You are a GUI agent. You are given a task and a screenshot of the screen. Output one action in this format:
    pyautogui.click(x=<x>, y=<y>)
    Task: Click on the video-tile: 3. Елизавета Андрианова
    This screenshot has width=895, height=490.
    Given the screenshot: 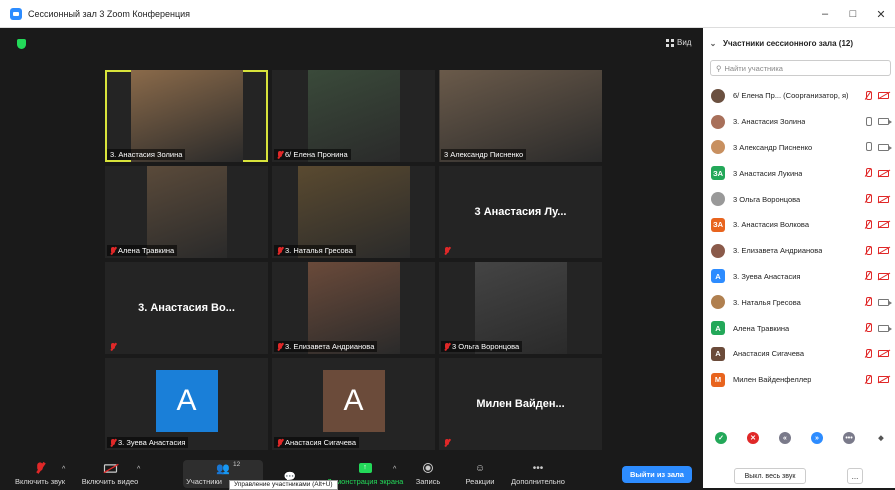 What is the action you would take?
    pyautogui.click(x=353, y=308)
    